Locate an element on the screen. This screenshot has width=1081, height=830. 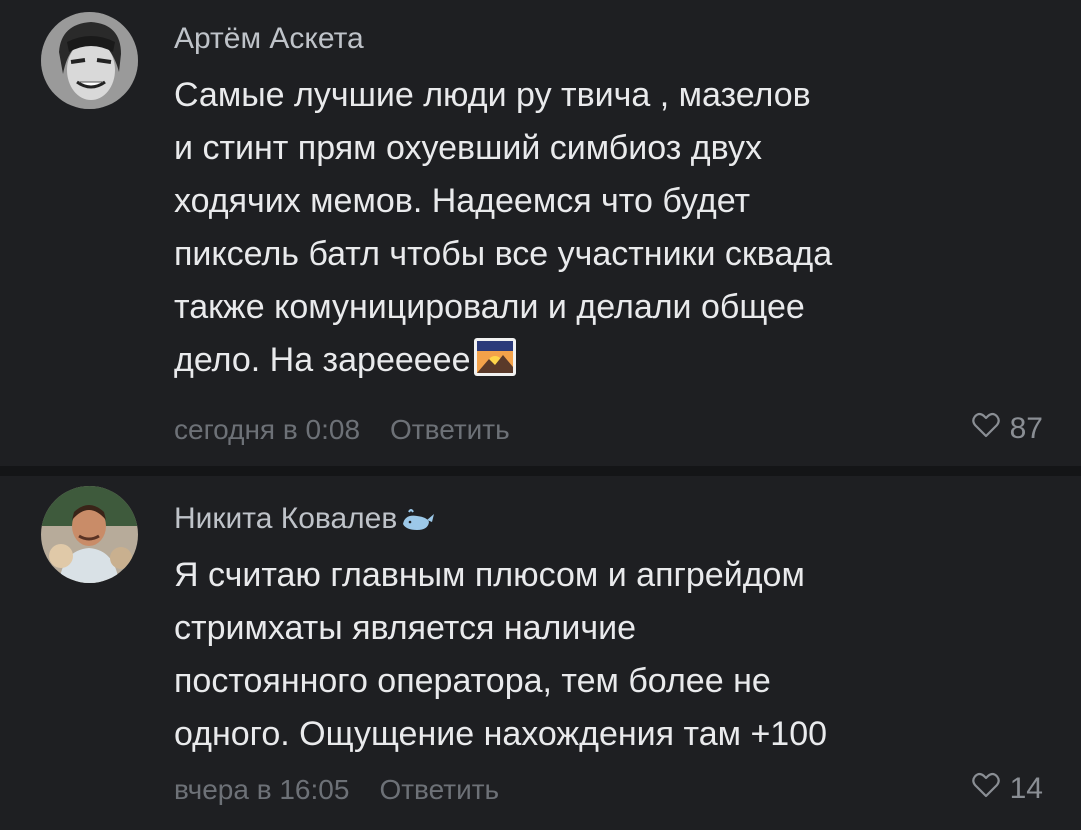
comment-text-line: стримхаты является наличие is located at coordinates (405, 628).